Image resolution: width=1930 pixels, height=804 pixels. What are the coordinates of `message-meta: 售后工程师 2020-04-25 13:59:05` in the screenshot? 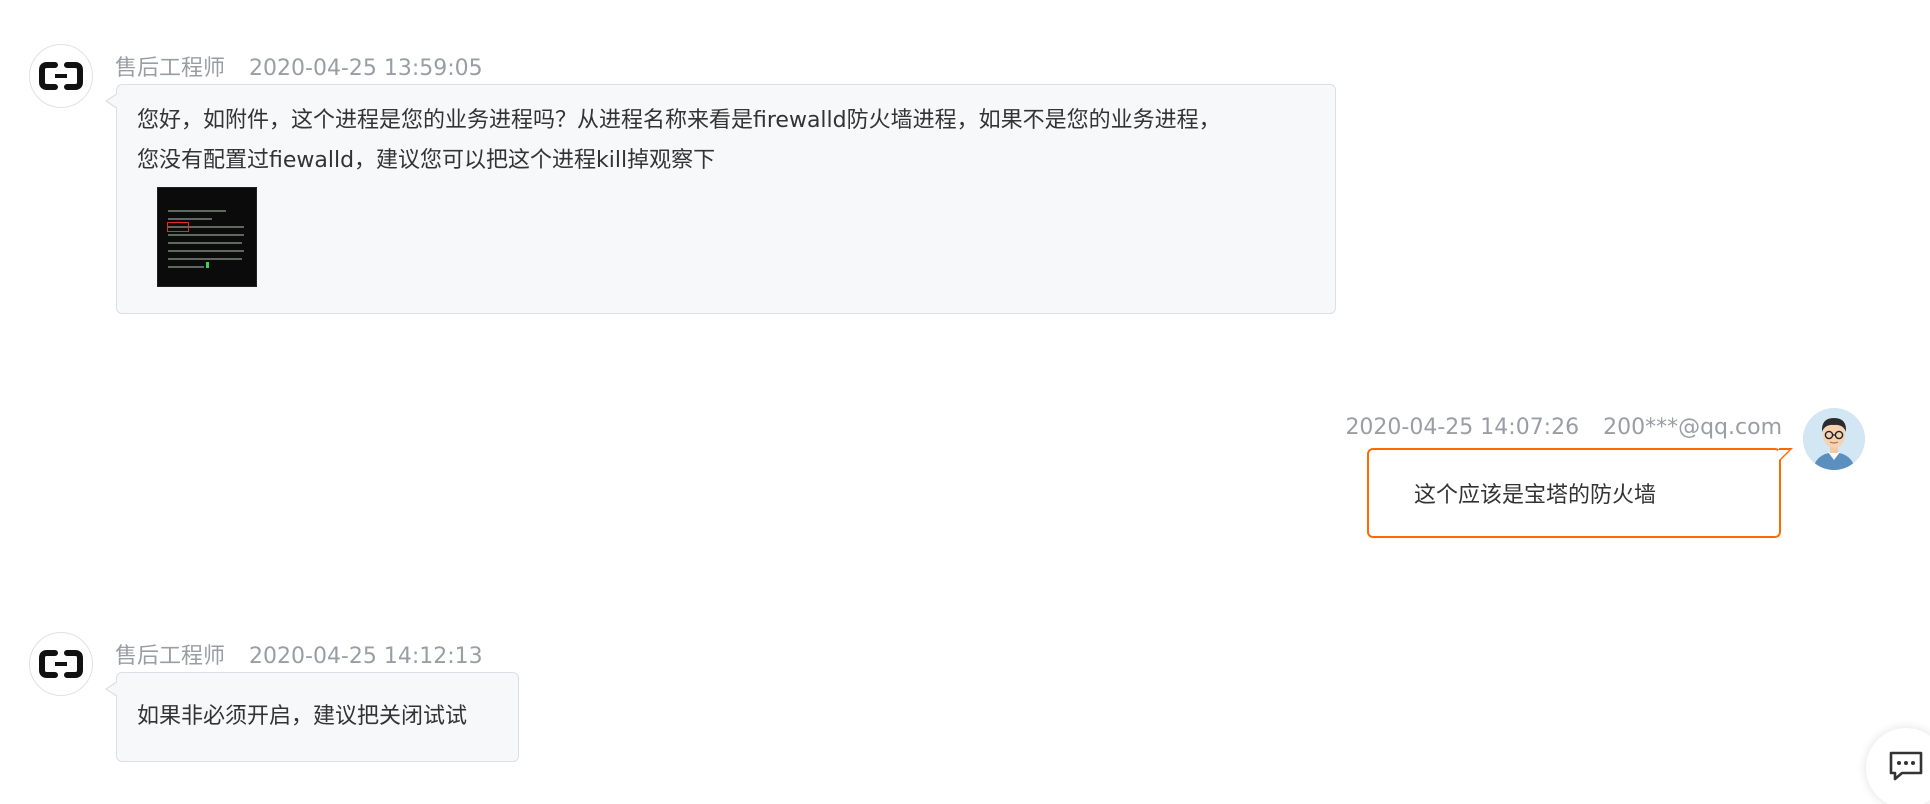 It's located at (299, 66).